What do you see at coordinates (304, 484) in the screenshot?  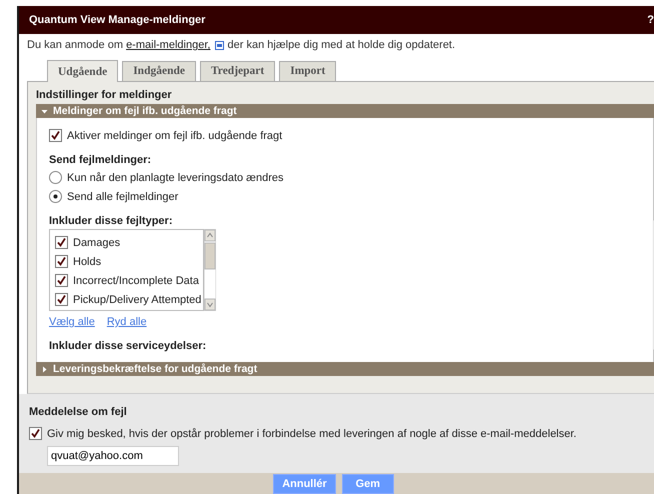 I see `cancel-button: Annullér` at bounding box center [304, 484].